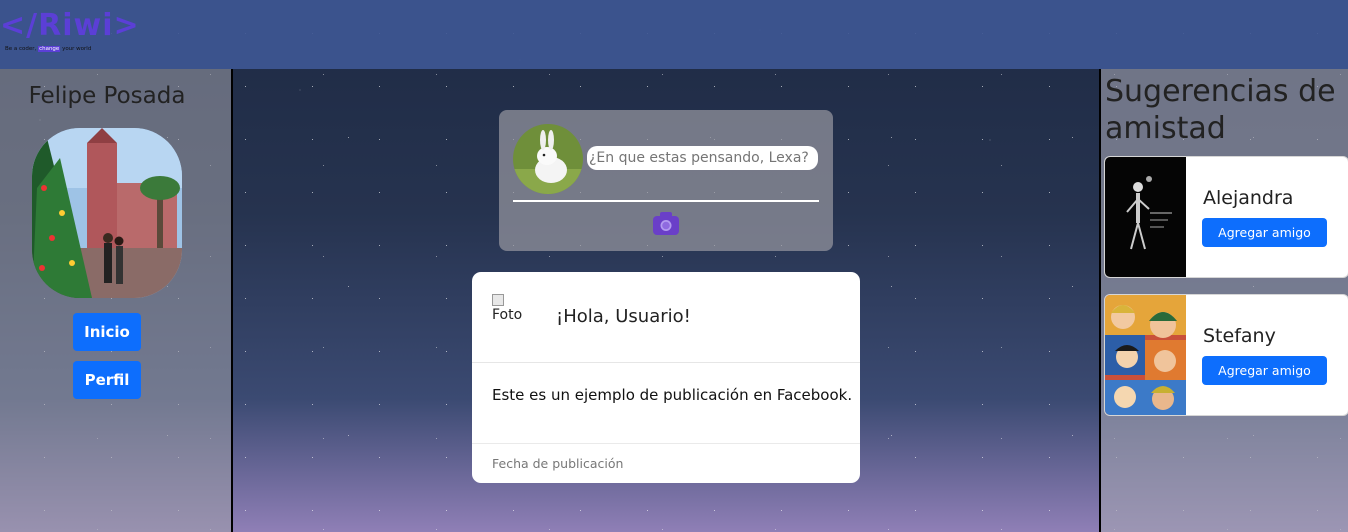  I want to click on post-date: Fecha de publicación, so click(558, 463).